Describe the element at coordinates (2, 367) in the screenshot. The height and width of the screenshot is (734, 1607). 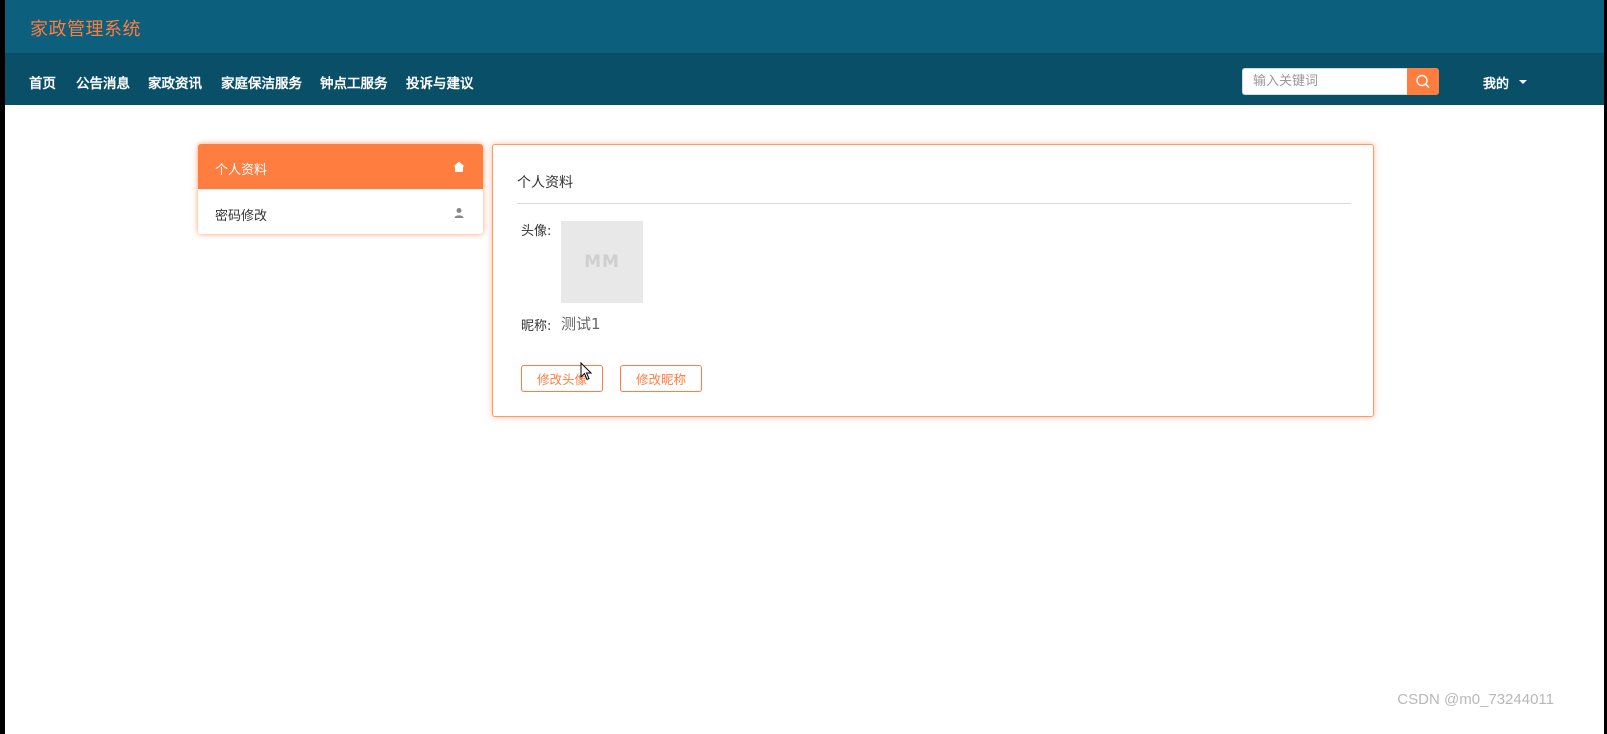
I see `left-edge-strip` at that location.